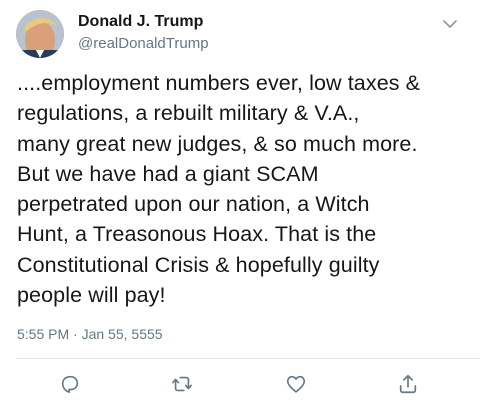  What do you see at coordinates (122, 334) in the screenshot?
I see `tweet-date: Jan 55, 5555` at bounding box center [122, 334].